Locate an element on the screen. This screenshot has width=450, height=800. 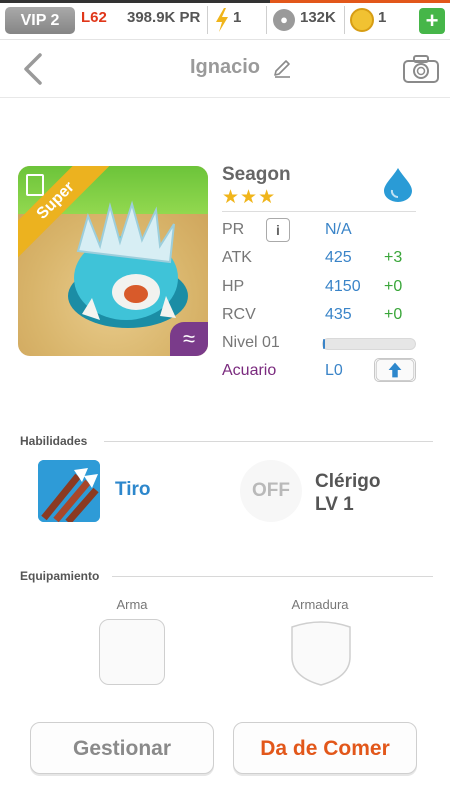
document-icon is located at coordinates (35, 185).